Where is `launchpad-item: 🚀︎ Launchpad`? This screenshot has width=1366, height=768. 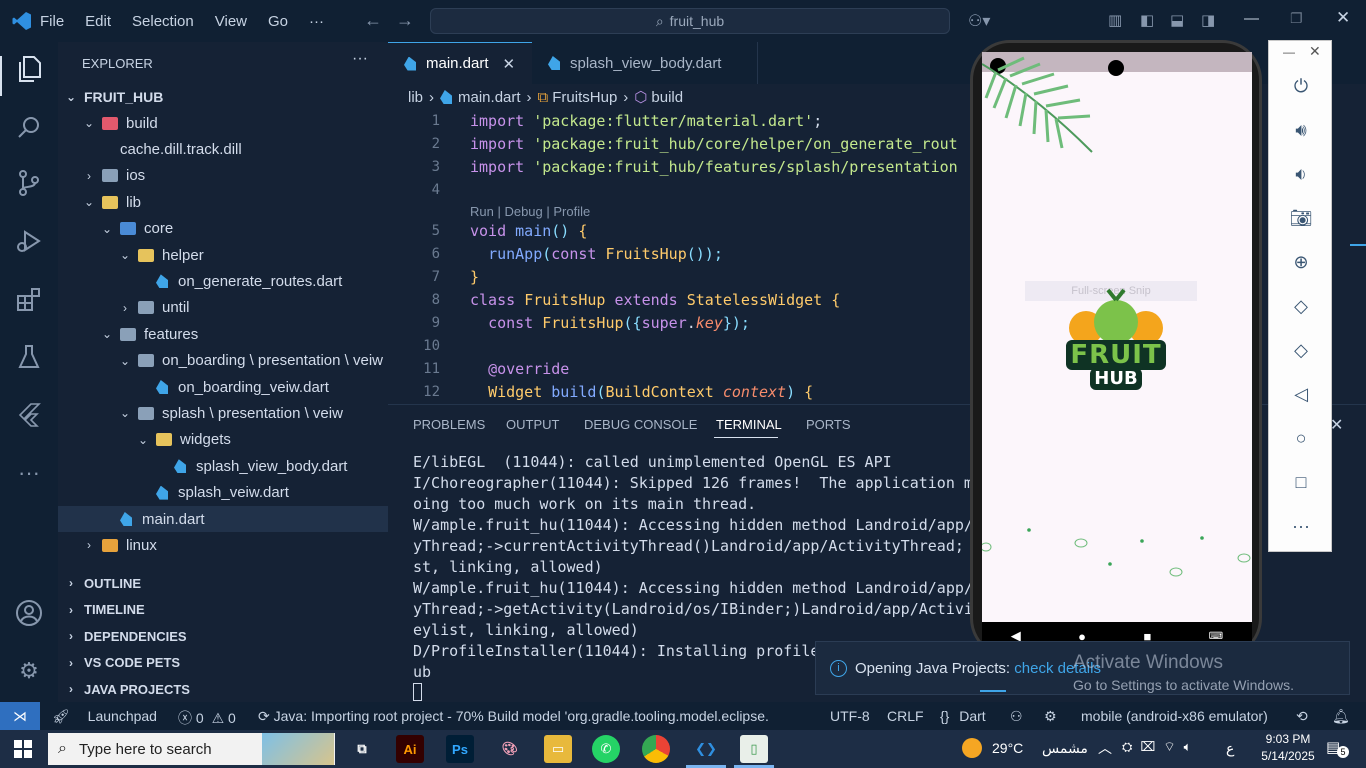 launchpad-item: 🚀︎ Launchpad is located at coordinates (104, 716).